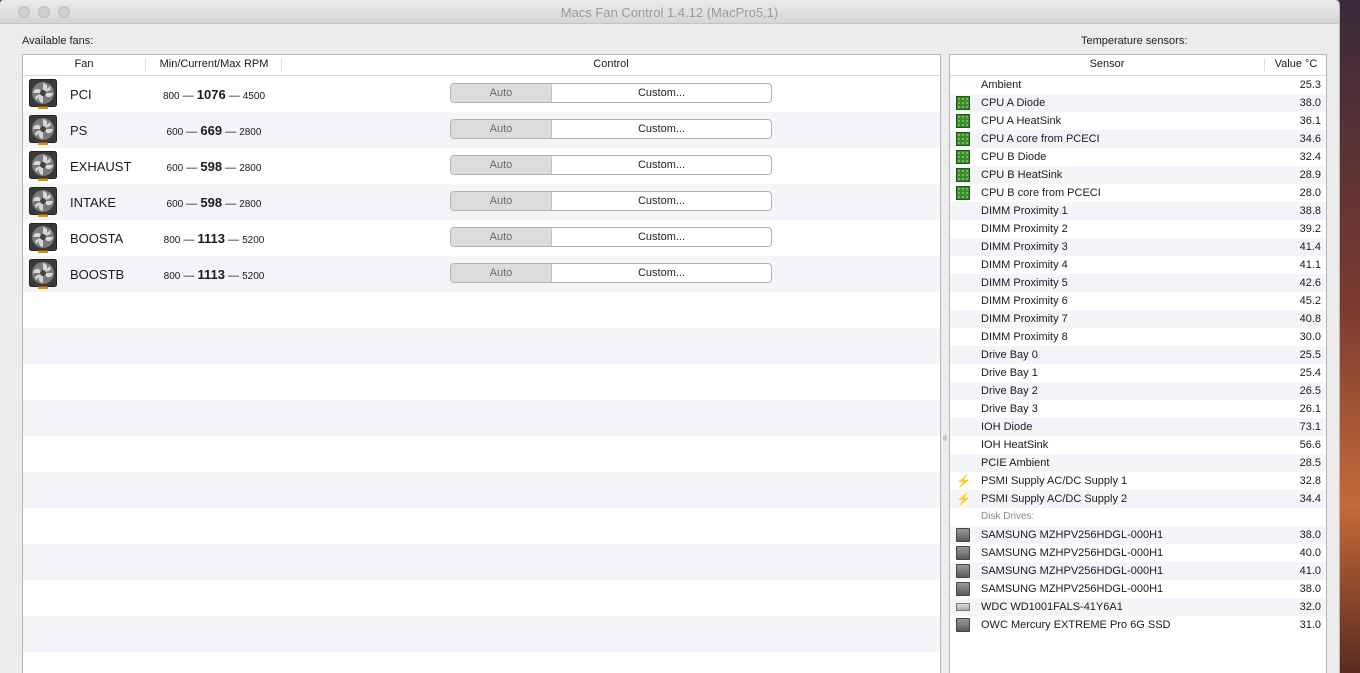 This screenshot has height=673, width=1360. I want to click on sensor-value: 31.0, so click(1310, 625).